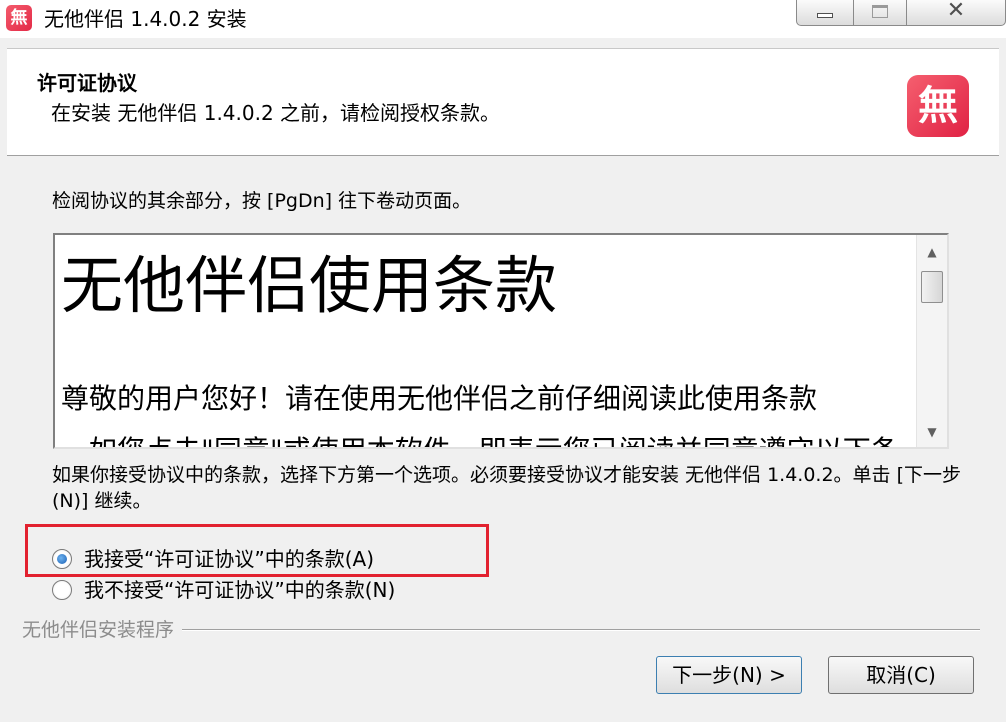 This screenshot has height=722, width=1006. I want to click on scroll-down-icon: ▼, so click(932, 432).